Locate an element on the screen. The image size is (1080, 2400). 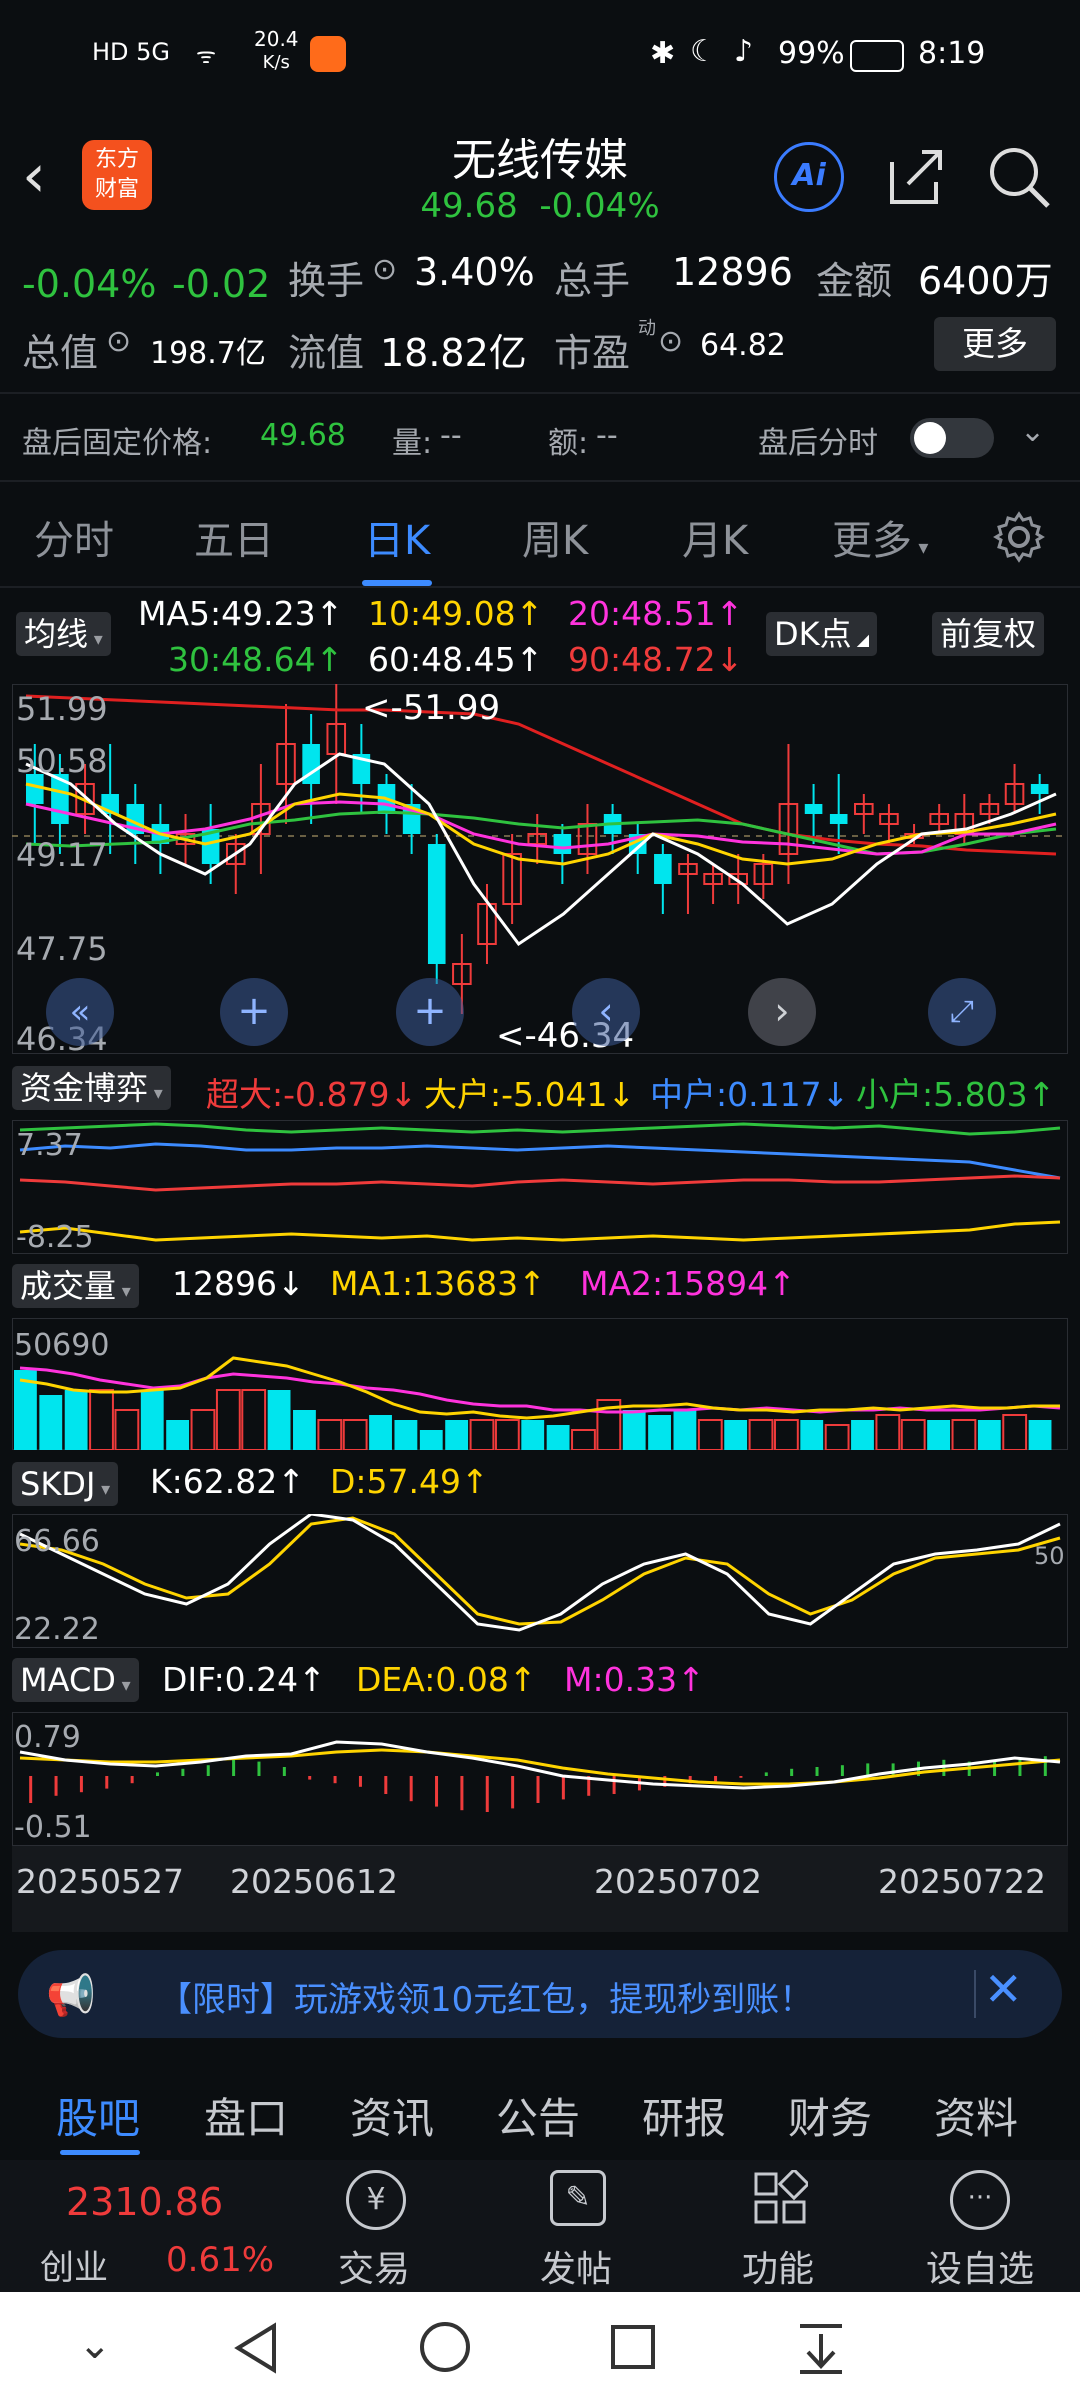
moon-icon: ☾ is located at coordinates (703, 51).